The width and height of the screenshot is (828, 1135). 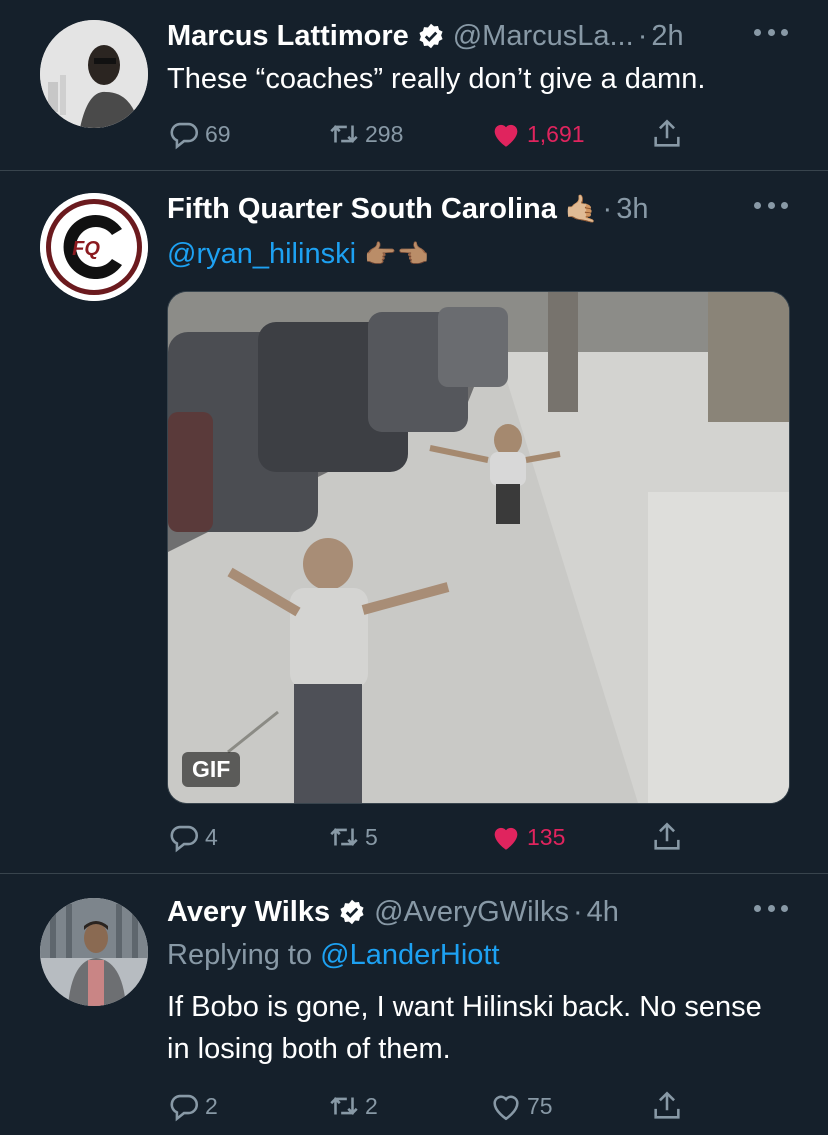 I want to click on retweet-button: 298, so click(x=365, y=134).